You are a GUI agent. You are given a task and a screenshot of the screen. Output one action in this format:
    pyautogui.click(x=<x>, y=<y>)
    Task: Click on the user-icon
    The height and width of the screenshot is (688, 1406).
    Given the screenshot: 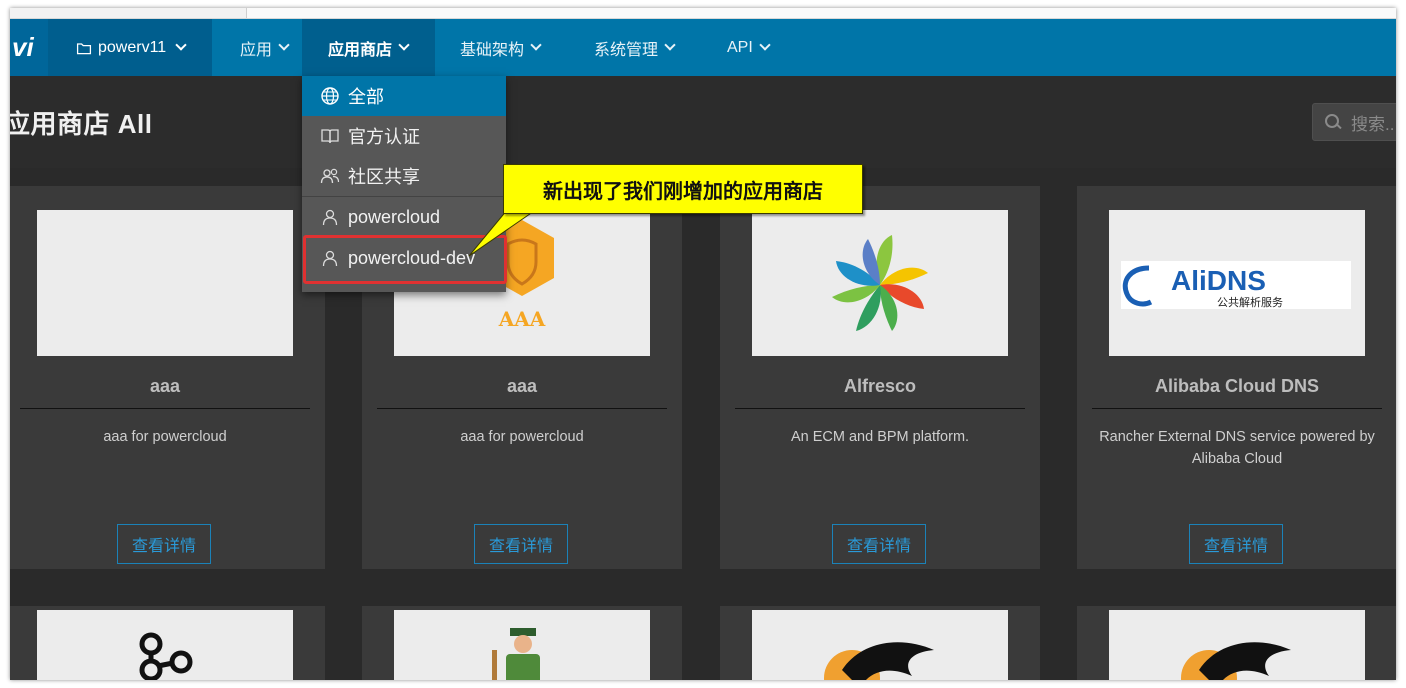 What is the action you would take?
    pyautogui.click(x=330, y=217)
    